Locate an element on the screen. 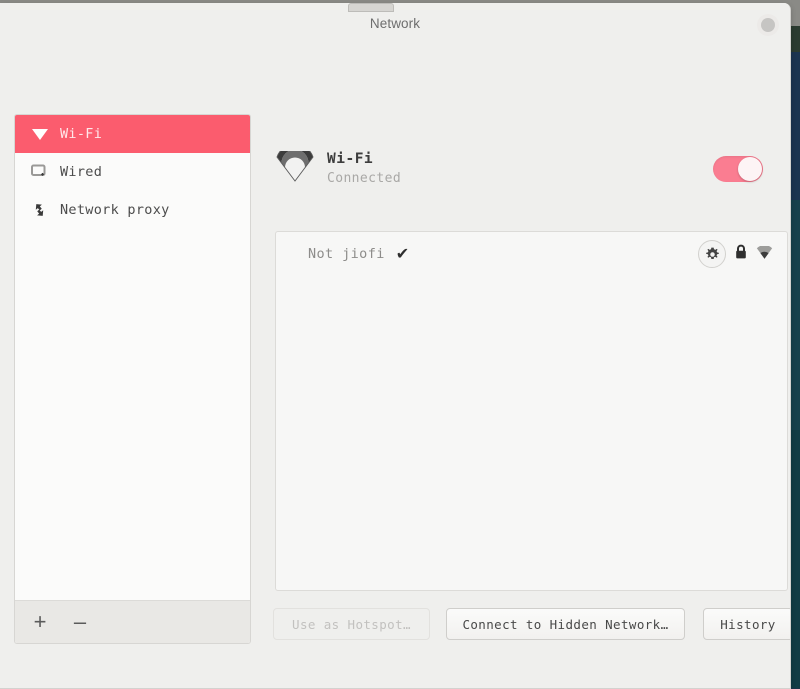 This screenshot has width=800, height=689. sidebar-item-label: Wi-Fi is located at coordinates (81, 134).